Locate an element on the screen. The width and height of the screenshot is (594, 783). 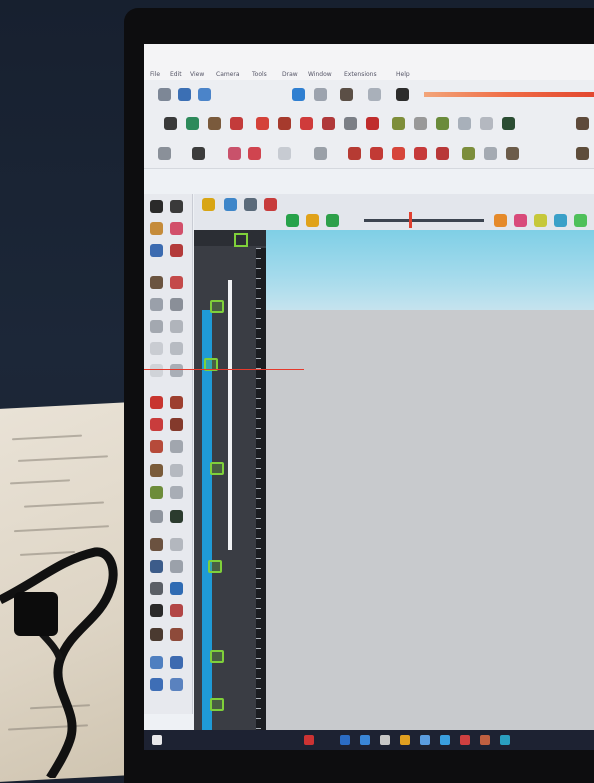
play-icon is located at coordinates (292, 220).